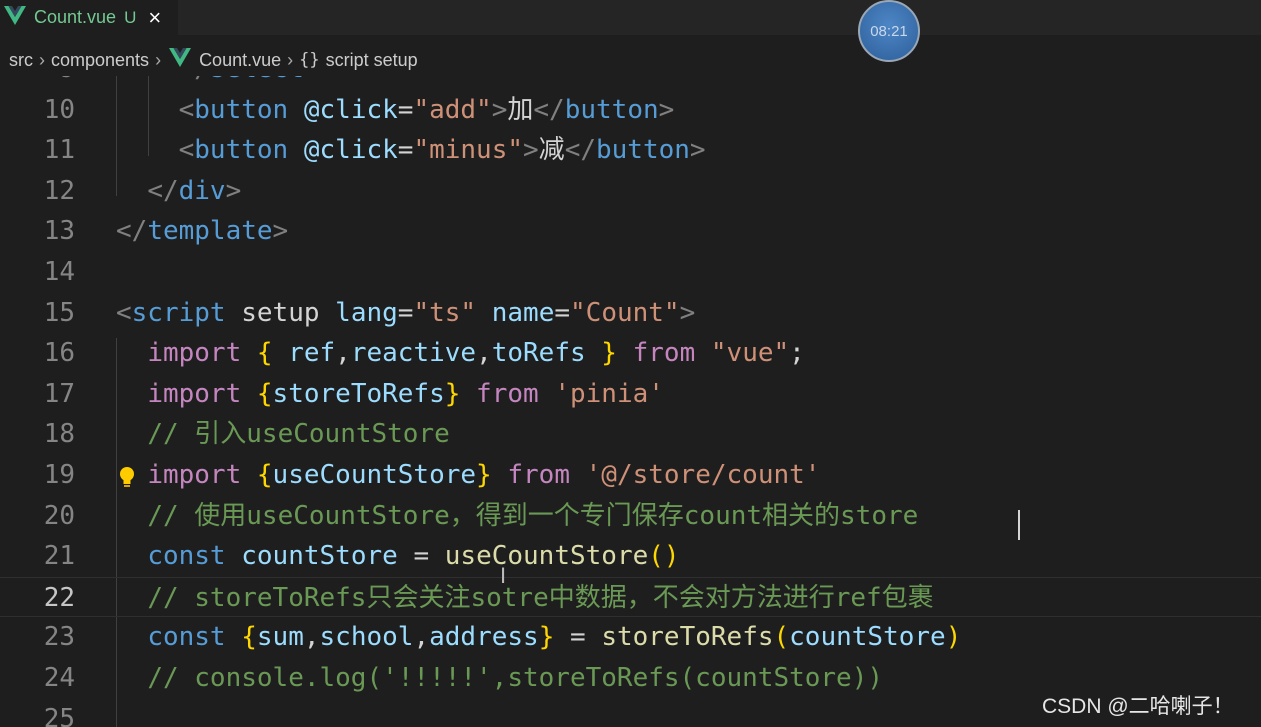  I want to click on code-line: 21 const countStore = useCountStore(), so click(630, 556).